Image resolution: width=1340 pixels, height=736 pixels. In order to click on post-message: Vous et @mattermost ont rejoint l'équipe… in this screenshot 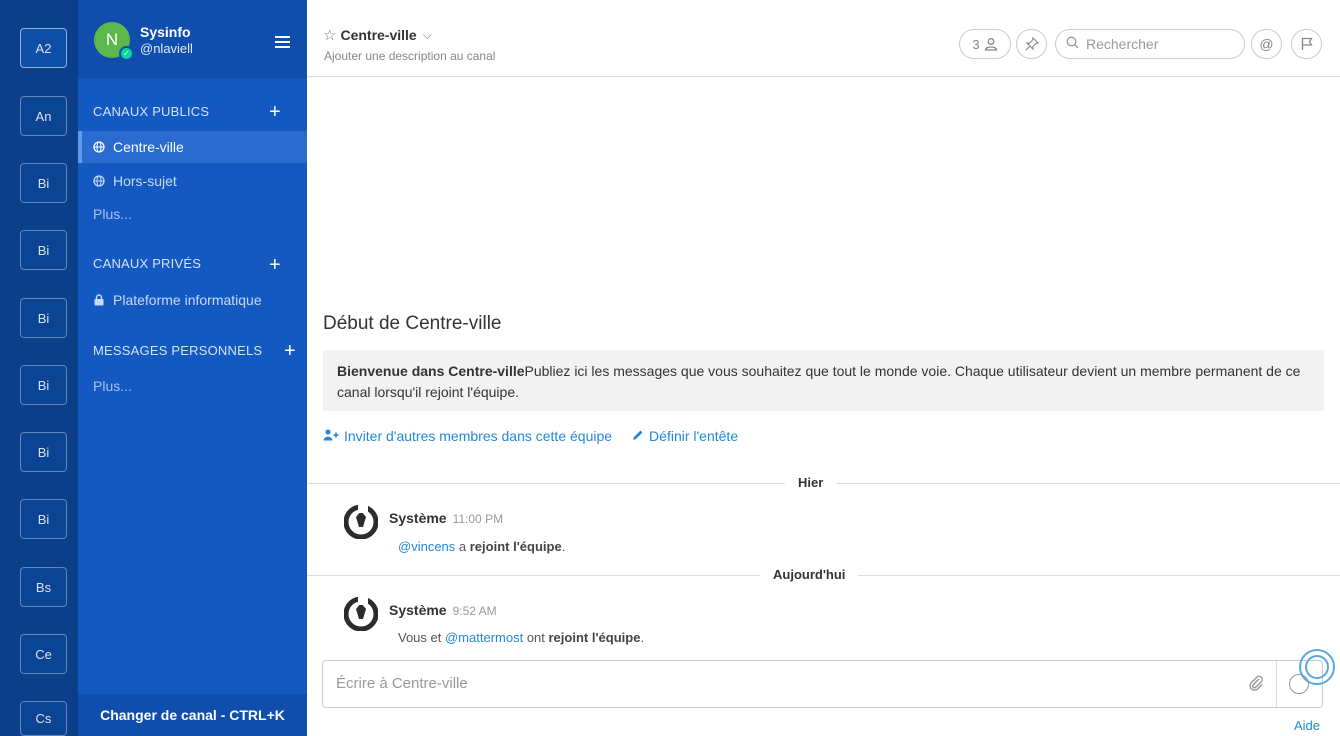, I will do `click(521, 637)`.